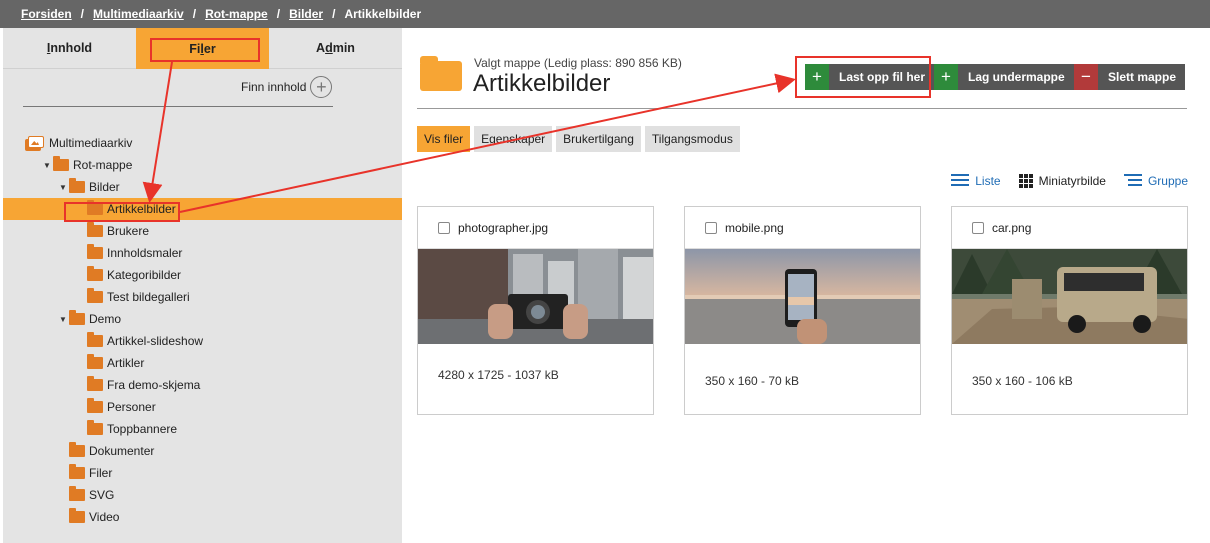 The image size is (1210, 543). What do you see at coordinates (802, 228) in the screenshot?
I see `file-card-header: mobile.png` at bounding box center [802, 228].